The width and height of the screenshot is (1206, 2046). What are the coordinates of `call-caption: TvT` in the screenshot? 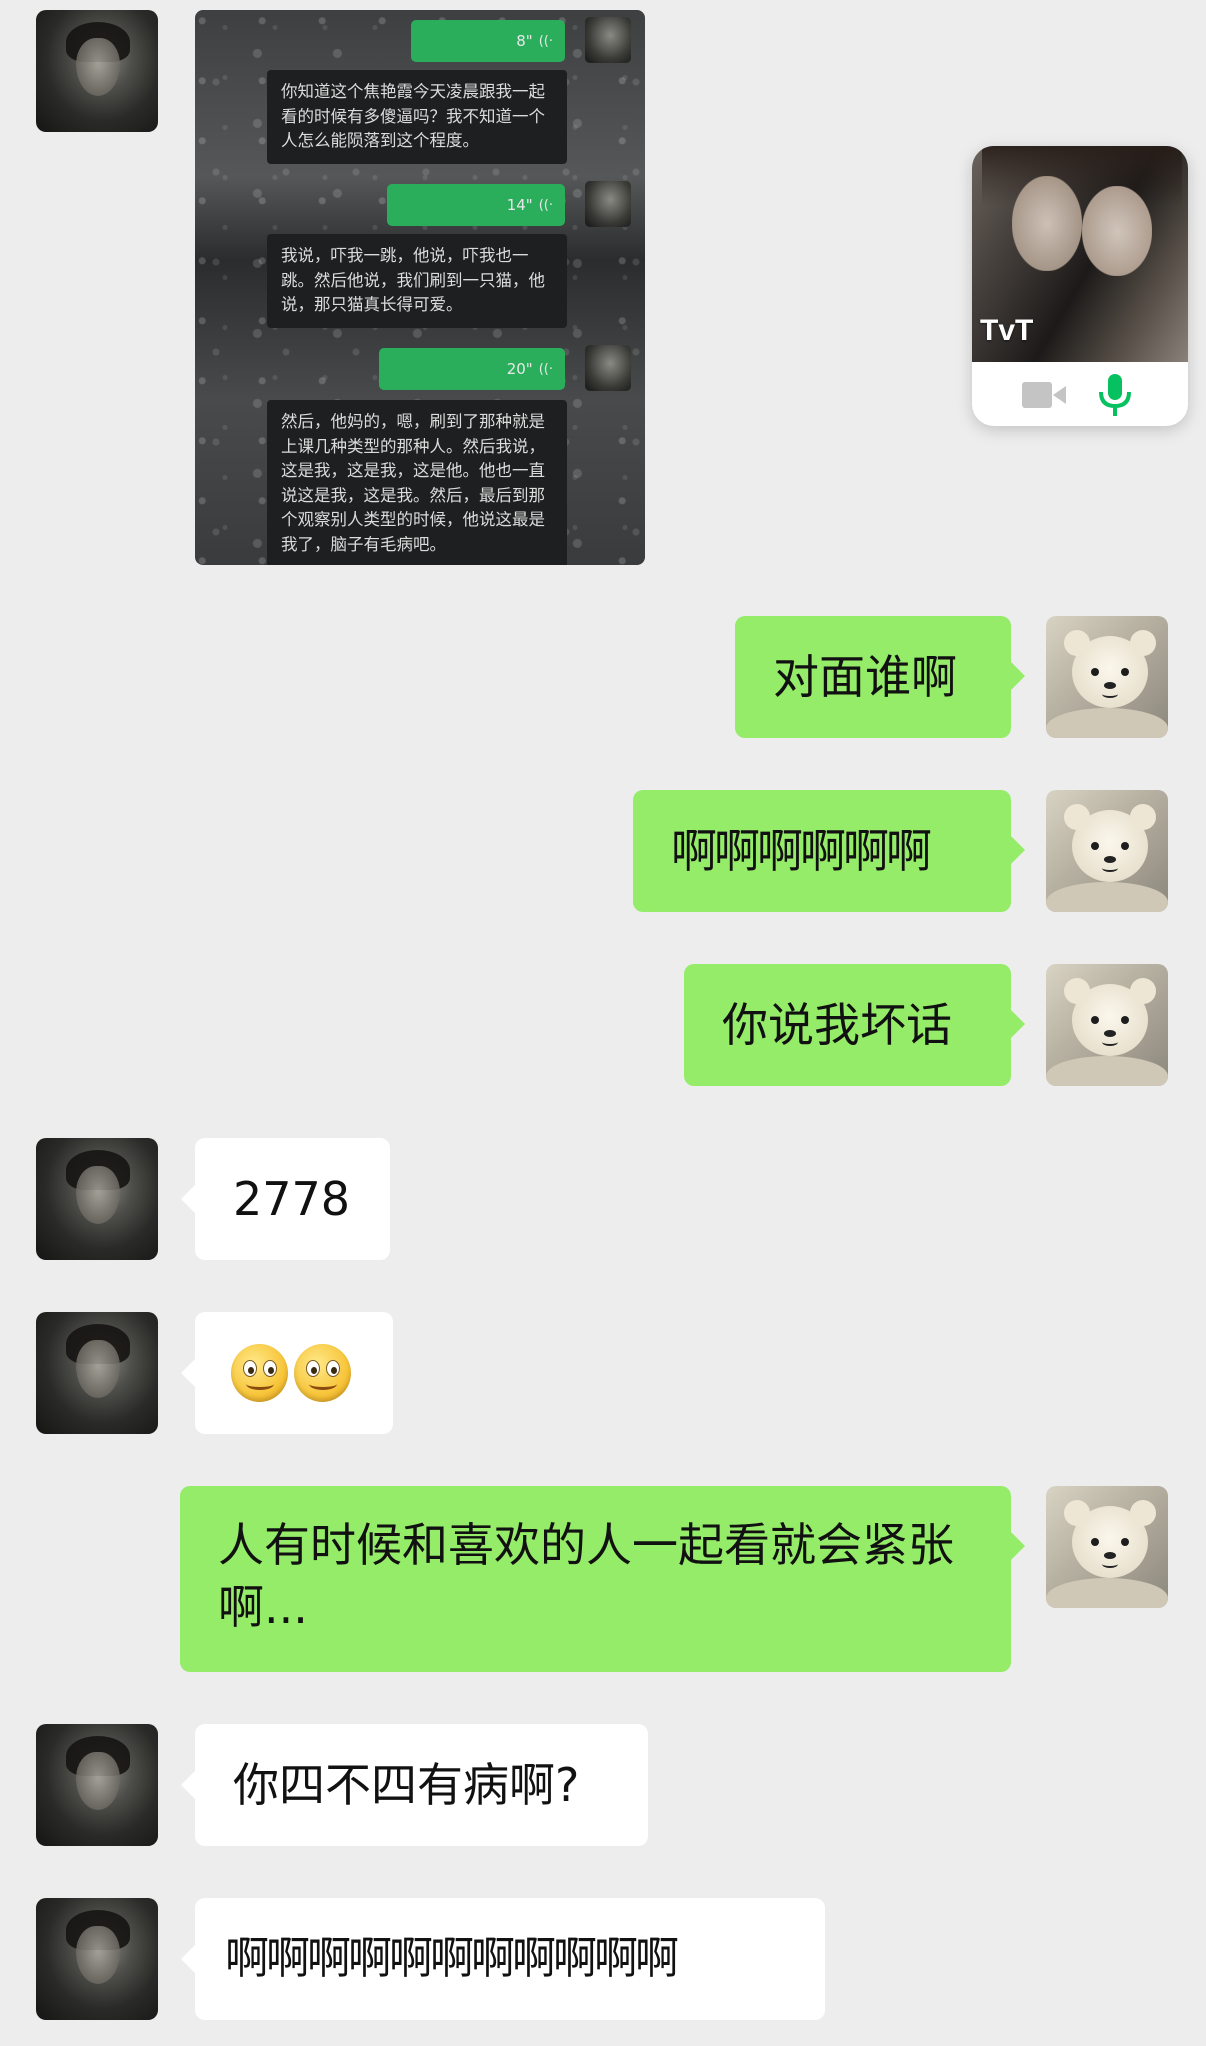 It's located at (1007, 330).